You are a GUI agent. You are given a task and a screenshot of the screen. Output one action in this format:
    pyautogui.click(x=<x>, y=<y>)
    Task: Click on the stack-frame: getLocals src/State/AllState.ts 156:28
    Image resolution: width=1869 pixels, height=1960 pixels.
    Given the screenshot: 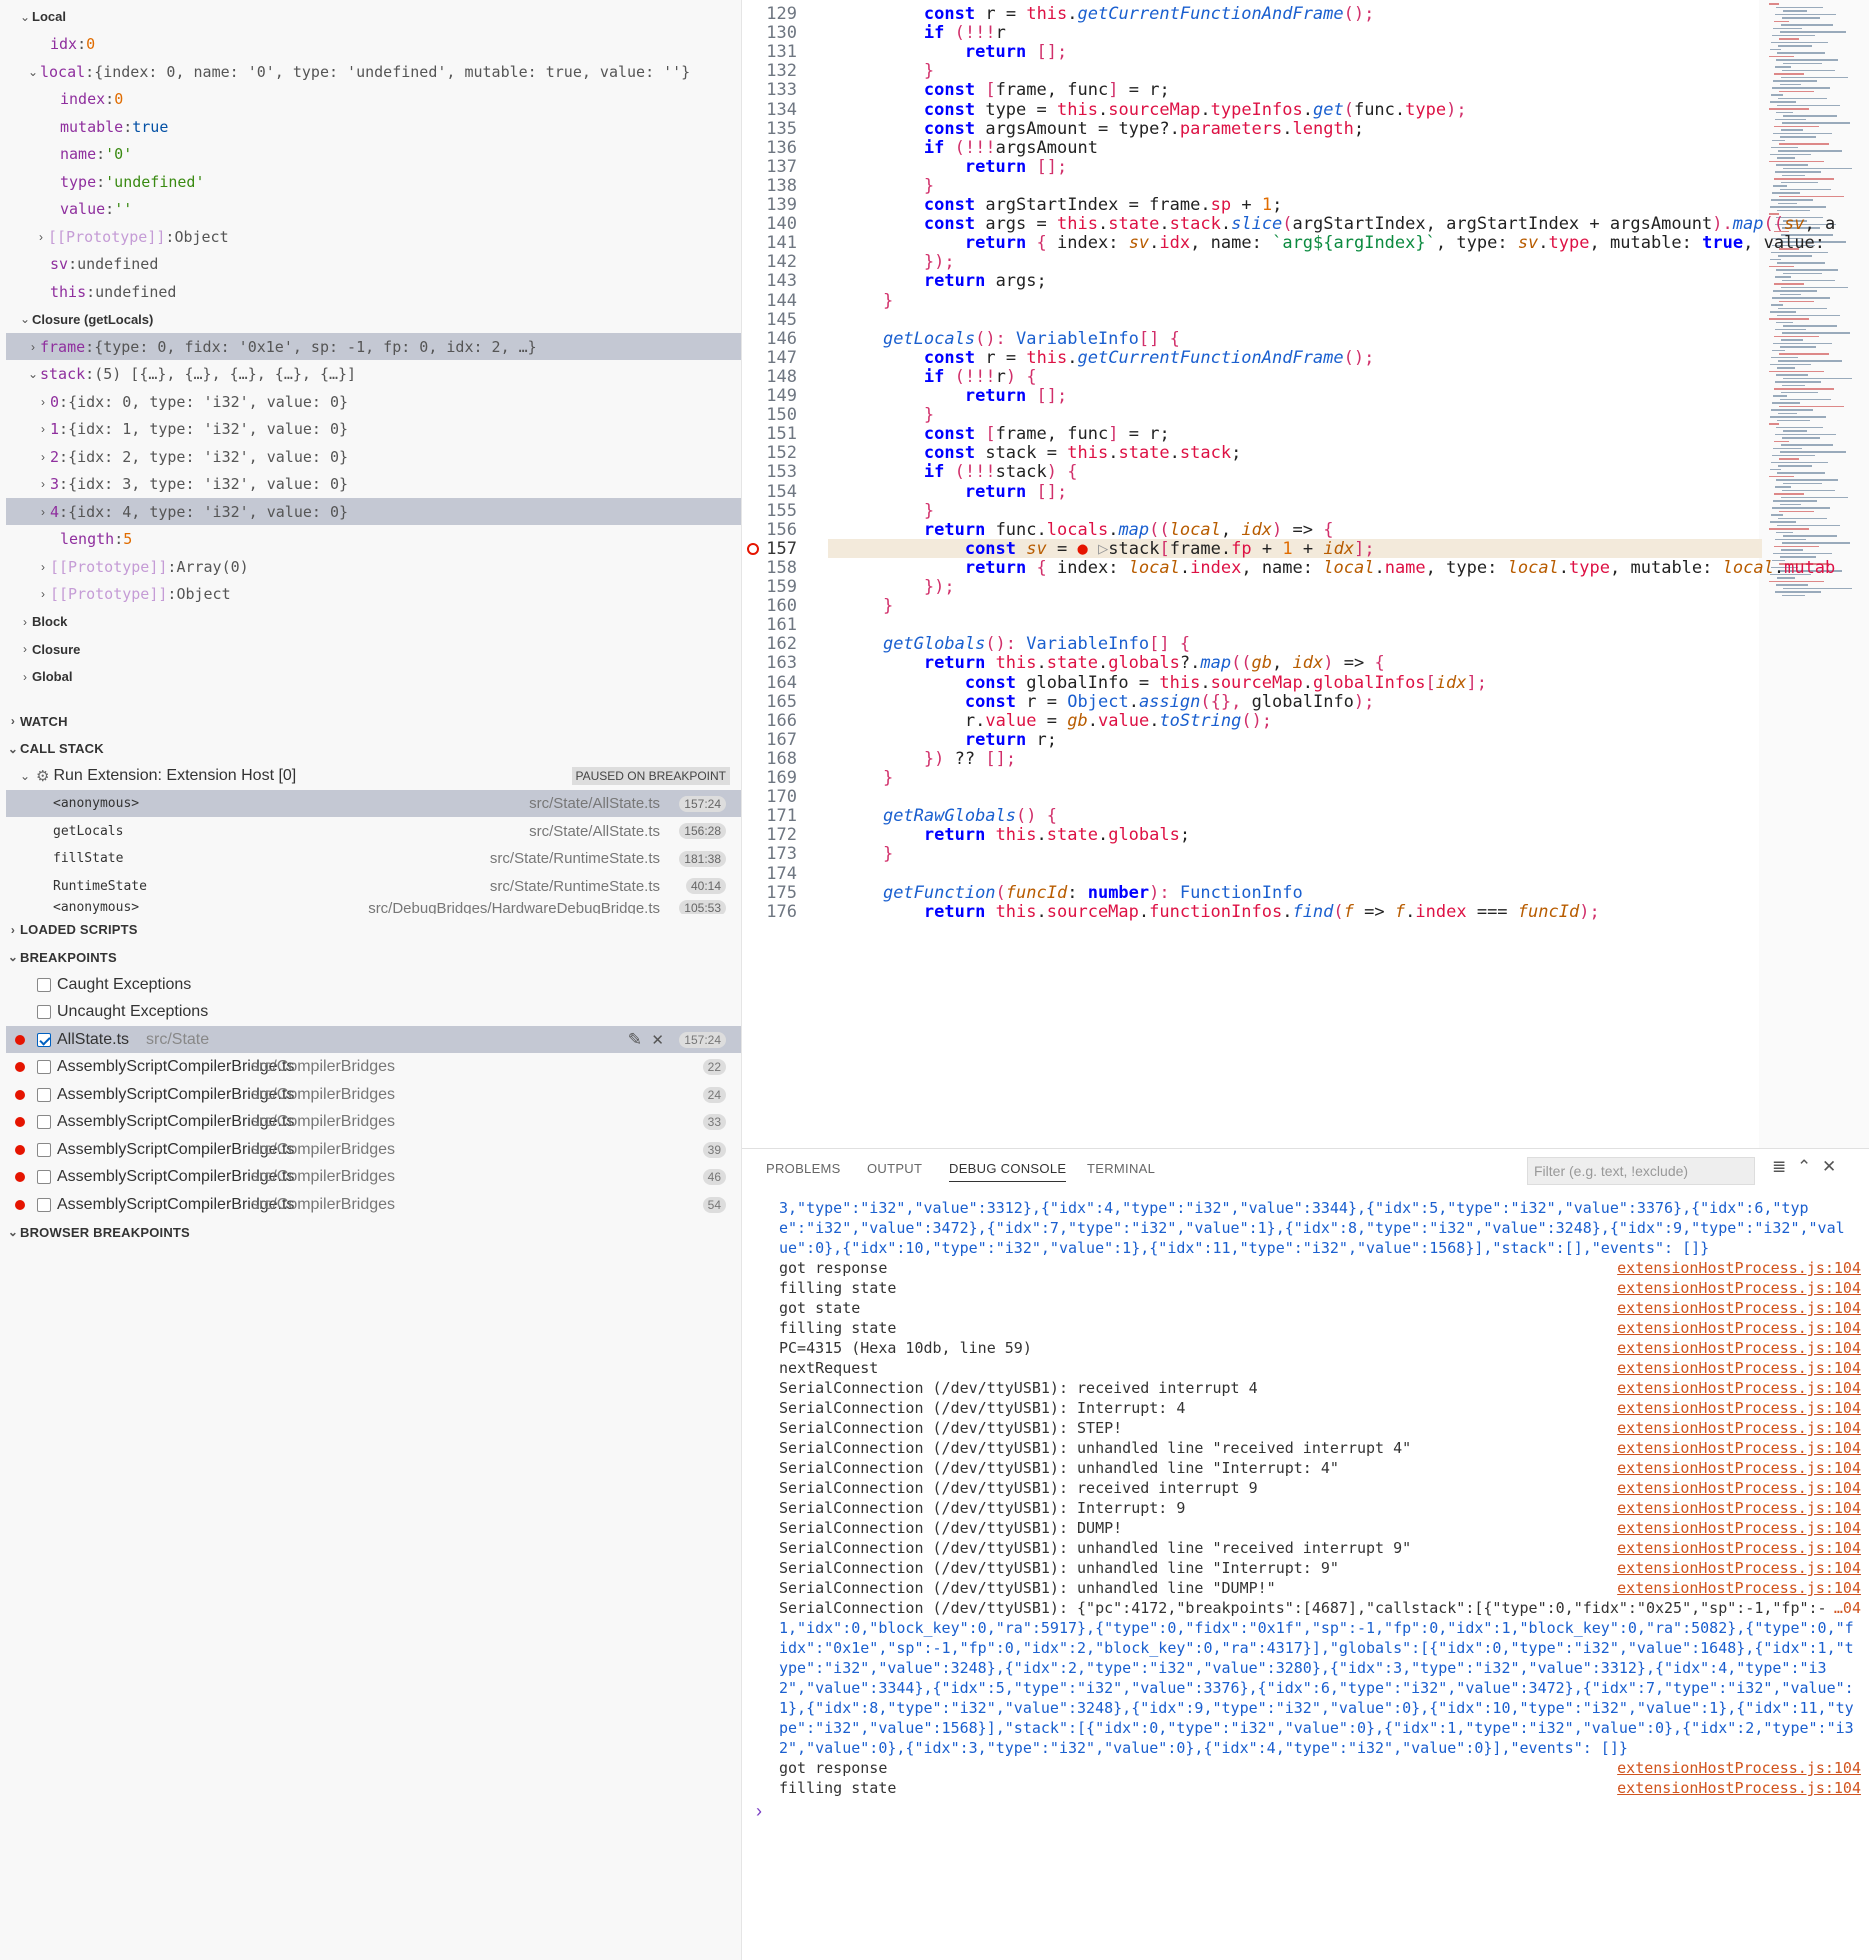 What is the action you would take?
    pyautogui.click(x=373, y=831)
    